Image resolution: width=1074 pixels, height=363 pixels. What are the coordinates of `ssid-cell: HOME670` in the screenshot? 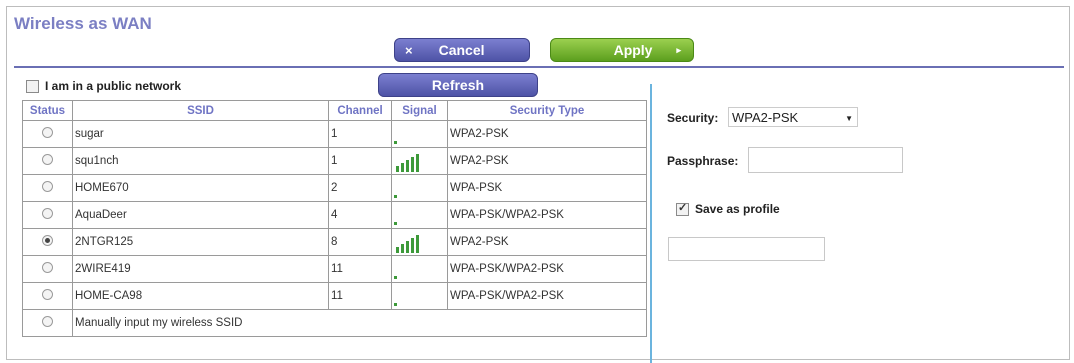 It's located at (200, 188).